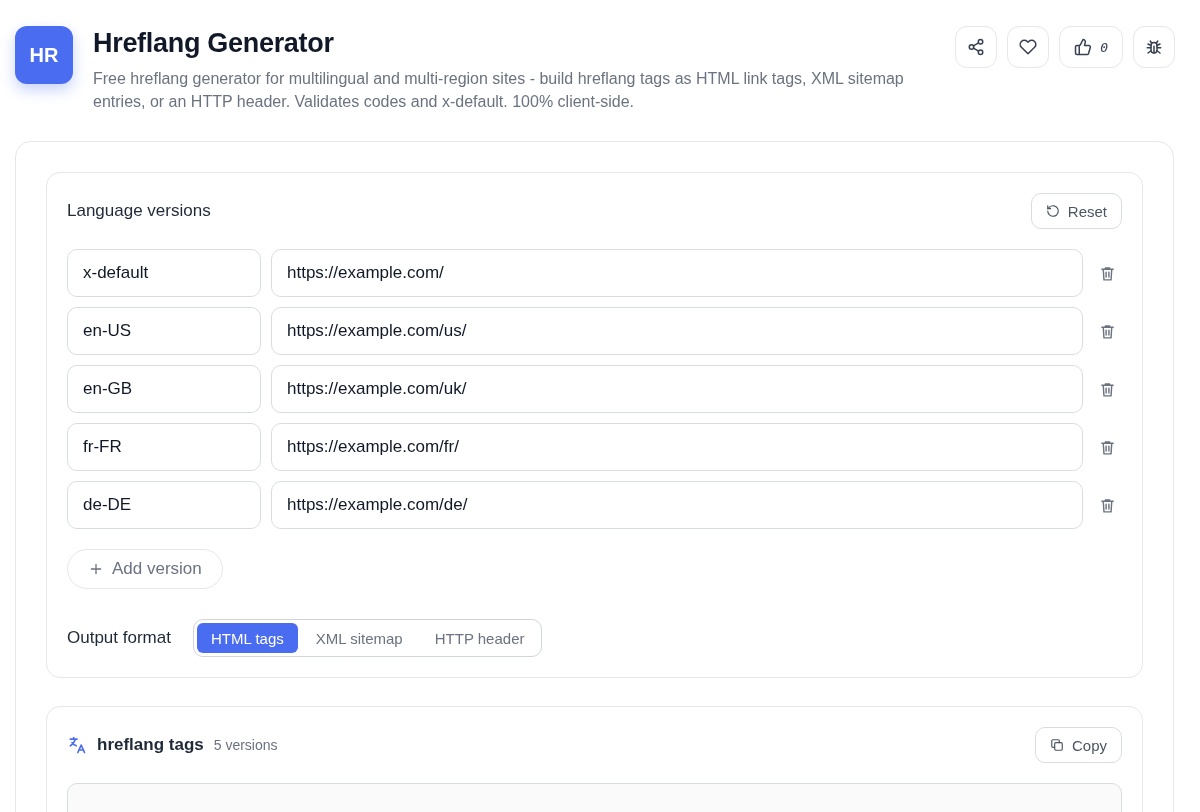  Describe the element at coordinates (96, 569) in the screenshot. I see `plus-icon` at that location.